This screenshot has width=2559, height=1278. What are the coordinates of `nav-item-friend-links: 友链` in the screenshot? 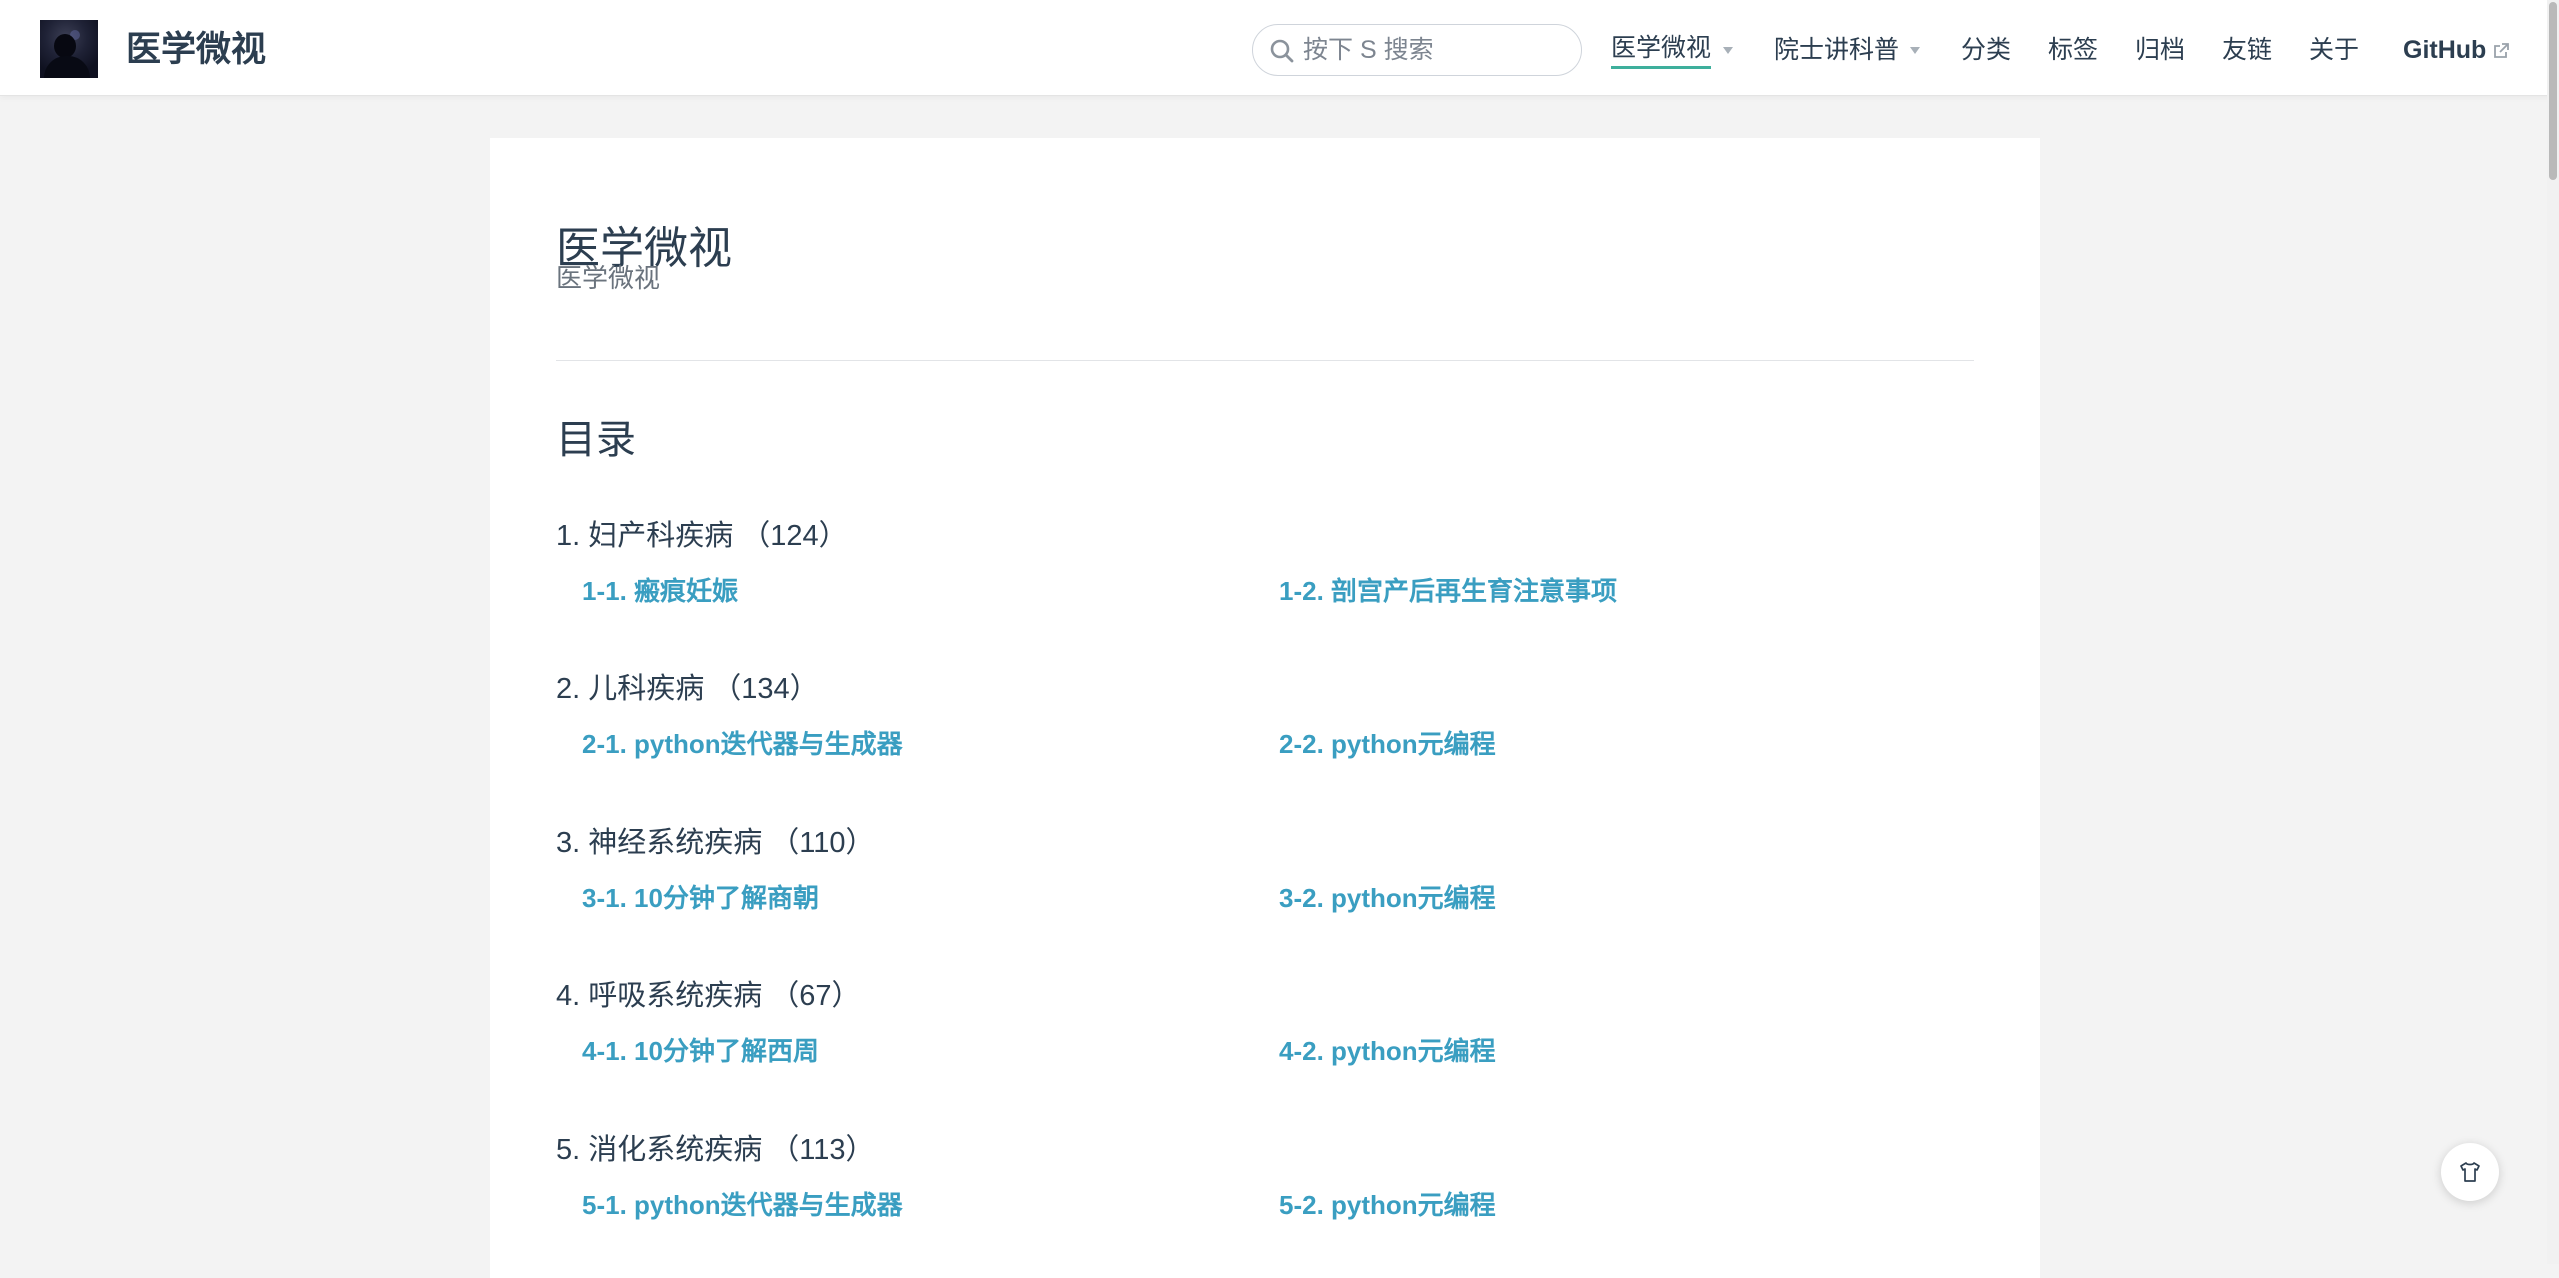 It's located at (2247, 50).